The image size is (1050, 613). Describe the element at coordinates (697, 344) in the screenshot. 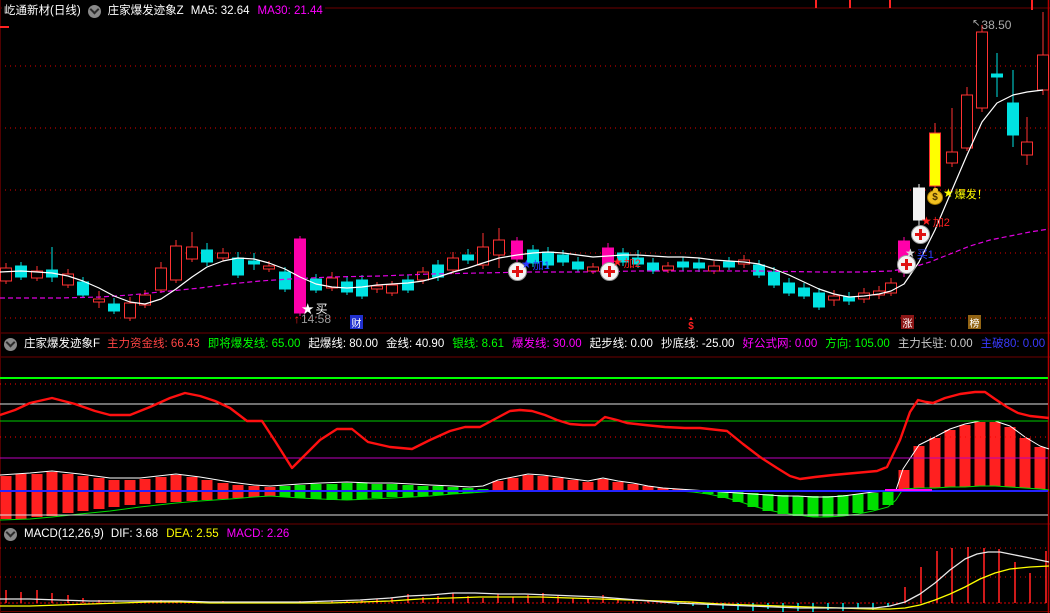

I see `indicator-field: 抄底线: -25.00` at that location.